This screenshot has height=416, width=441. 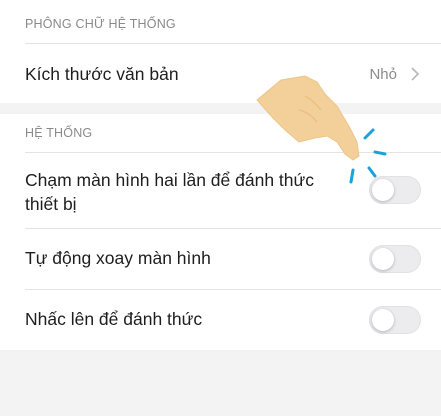 What do you see at coordinates (415, 74) in the screenshot?
I see `chevron-right-icon` at bounding box center [415, 74].